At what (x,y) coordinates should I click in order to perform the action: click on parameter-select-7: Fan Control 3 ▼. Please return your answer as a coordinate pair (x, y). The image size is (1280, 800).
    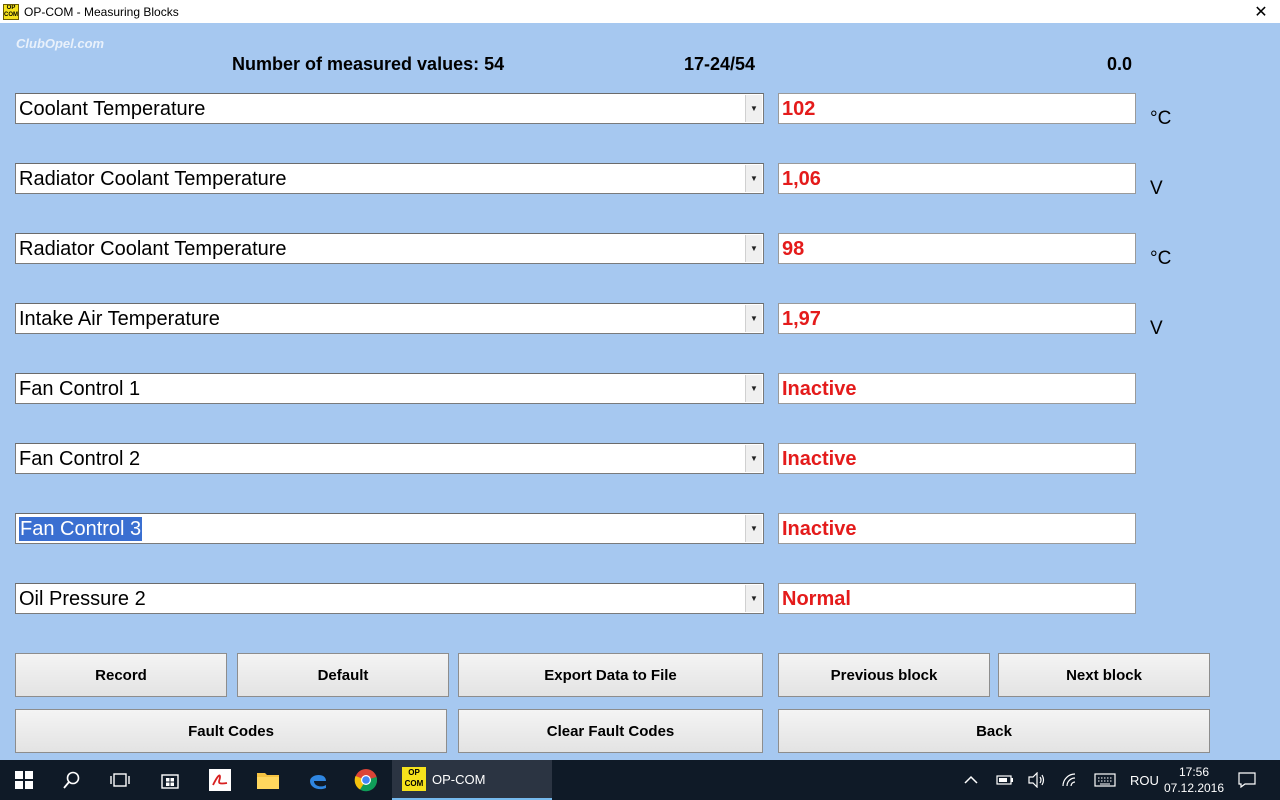
    Looking at the image, I should click on (389, 528).